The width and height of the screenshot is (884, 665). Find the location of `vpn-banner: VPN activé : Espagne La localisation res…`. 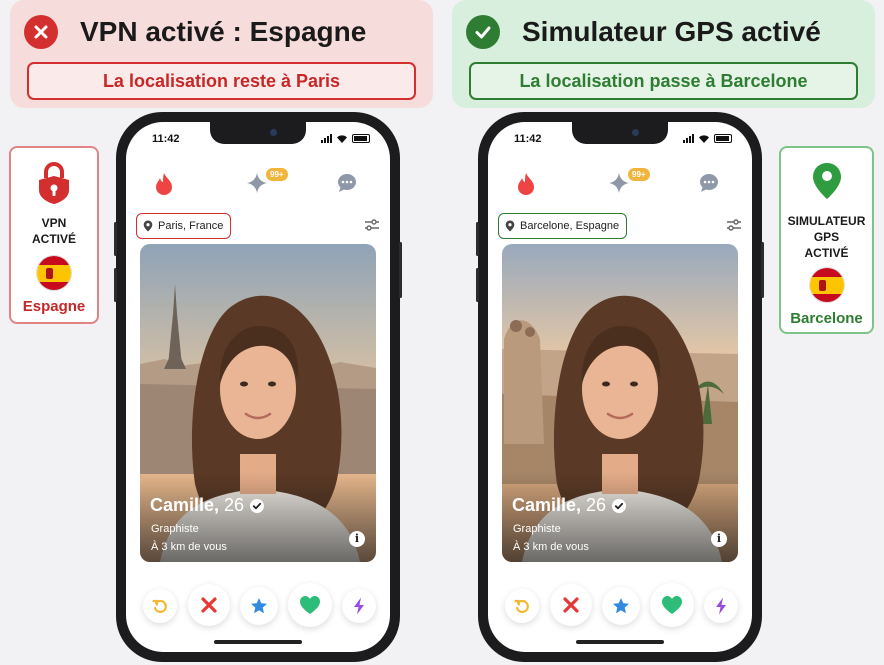

vpn-banner: VPN activé : Espagne La localisation res… is located at coordinates (221, 54).